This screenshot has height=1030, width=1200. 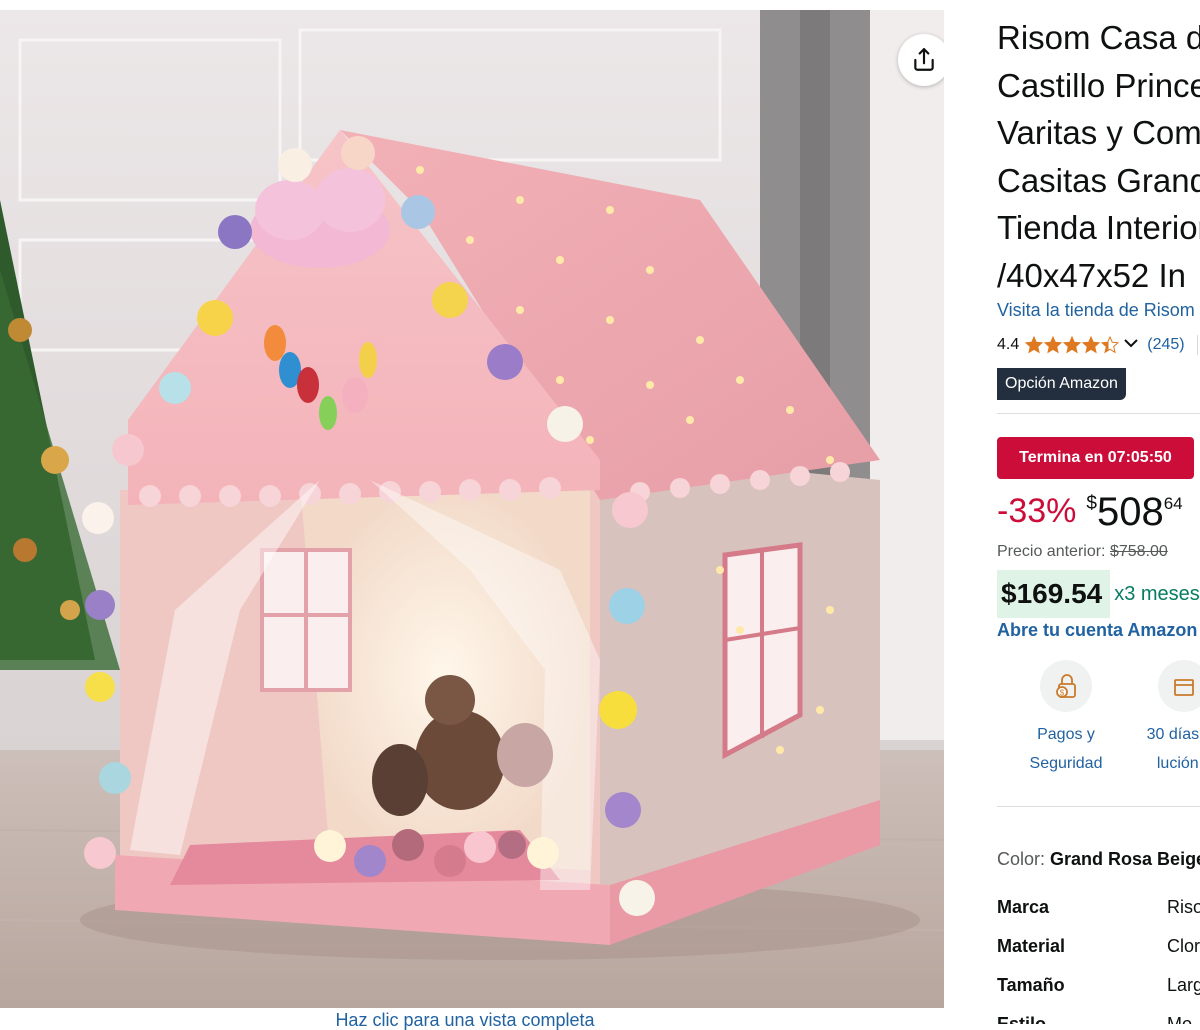 What do you see at coordinates (1096, 310) in the screenshot?
I see `store-link: Visita la tienda de Risom` at bounding box center [1096, 310].